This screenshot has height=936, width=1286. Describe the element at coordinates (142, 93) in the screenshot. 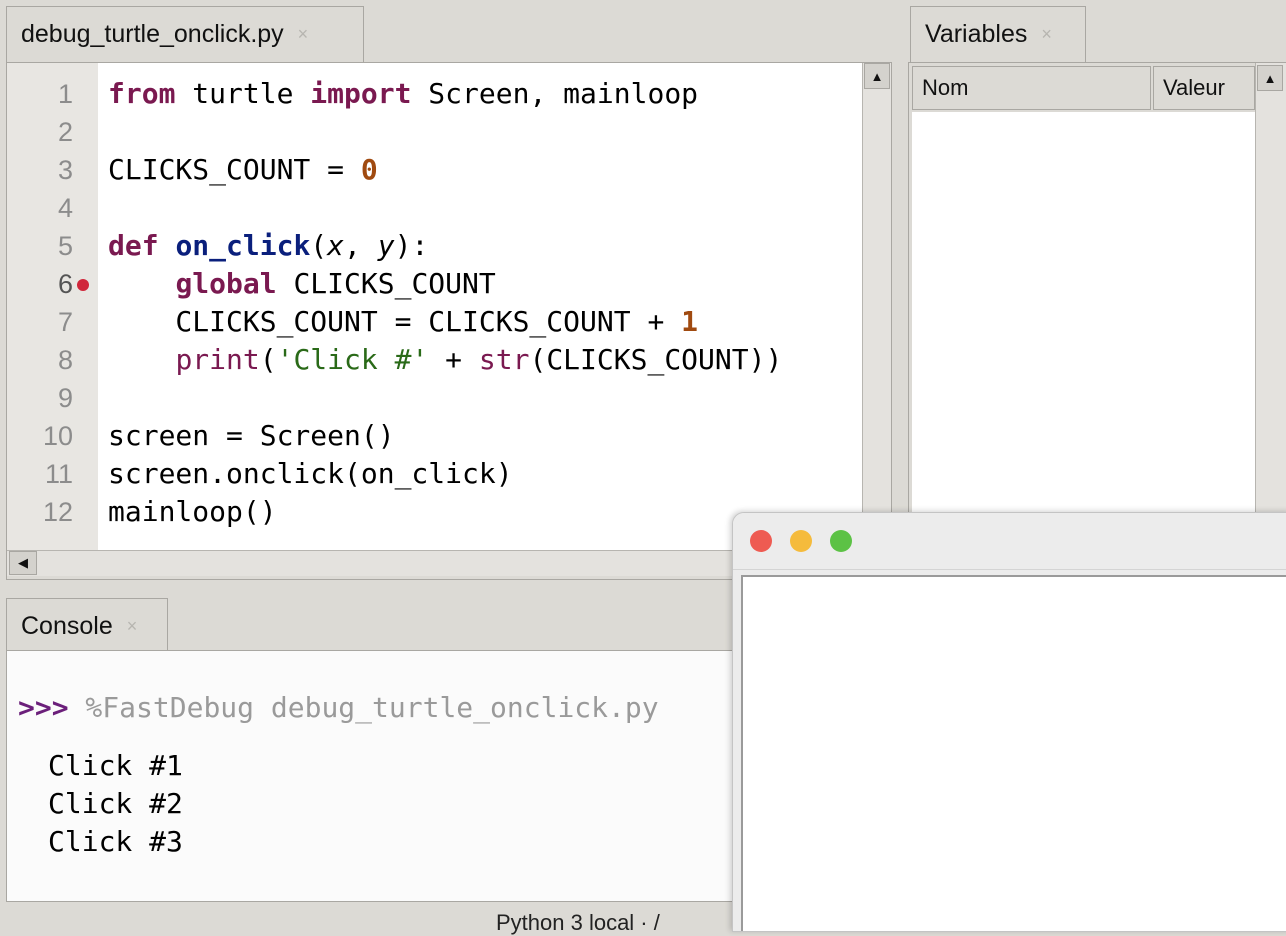

I see `code-token: from` at that location.